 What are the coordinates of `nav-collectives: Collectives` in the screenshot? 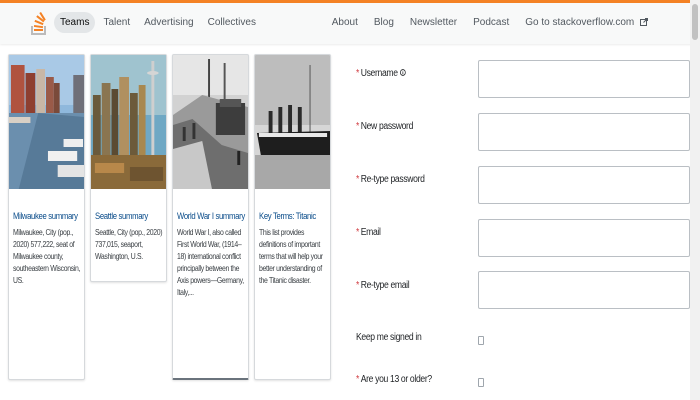 It's located at (232, 22).